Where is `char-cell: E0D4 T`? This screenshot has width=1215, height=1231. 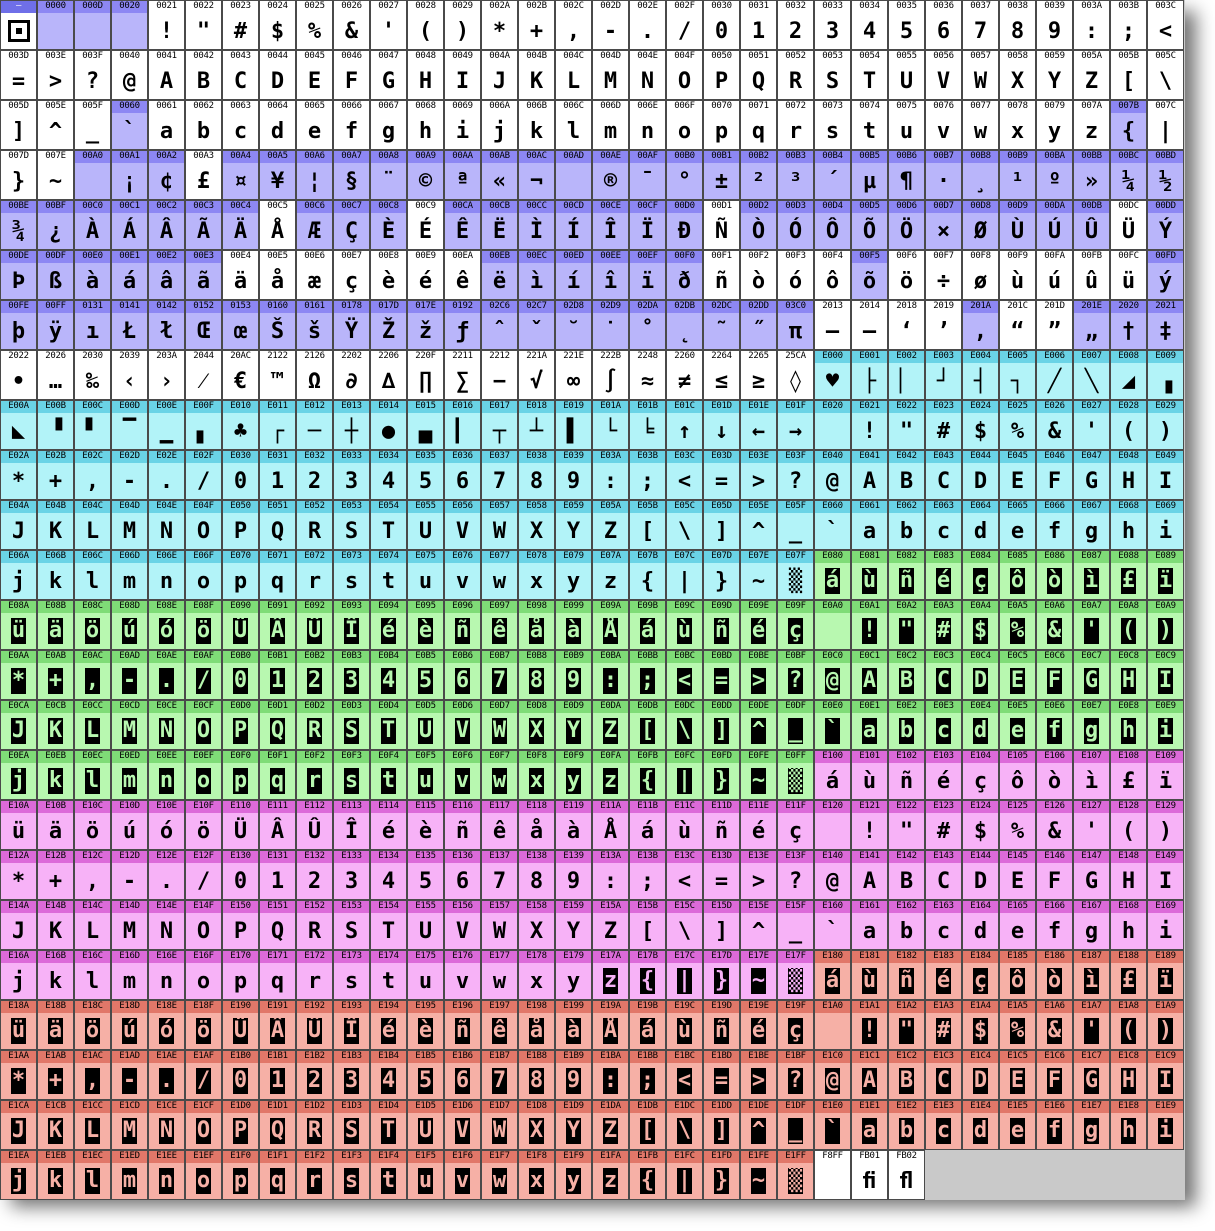
char-cell: E0D4 T is located at coordinates (388, 725).